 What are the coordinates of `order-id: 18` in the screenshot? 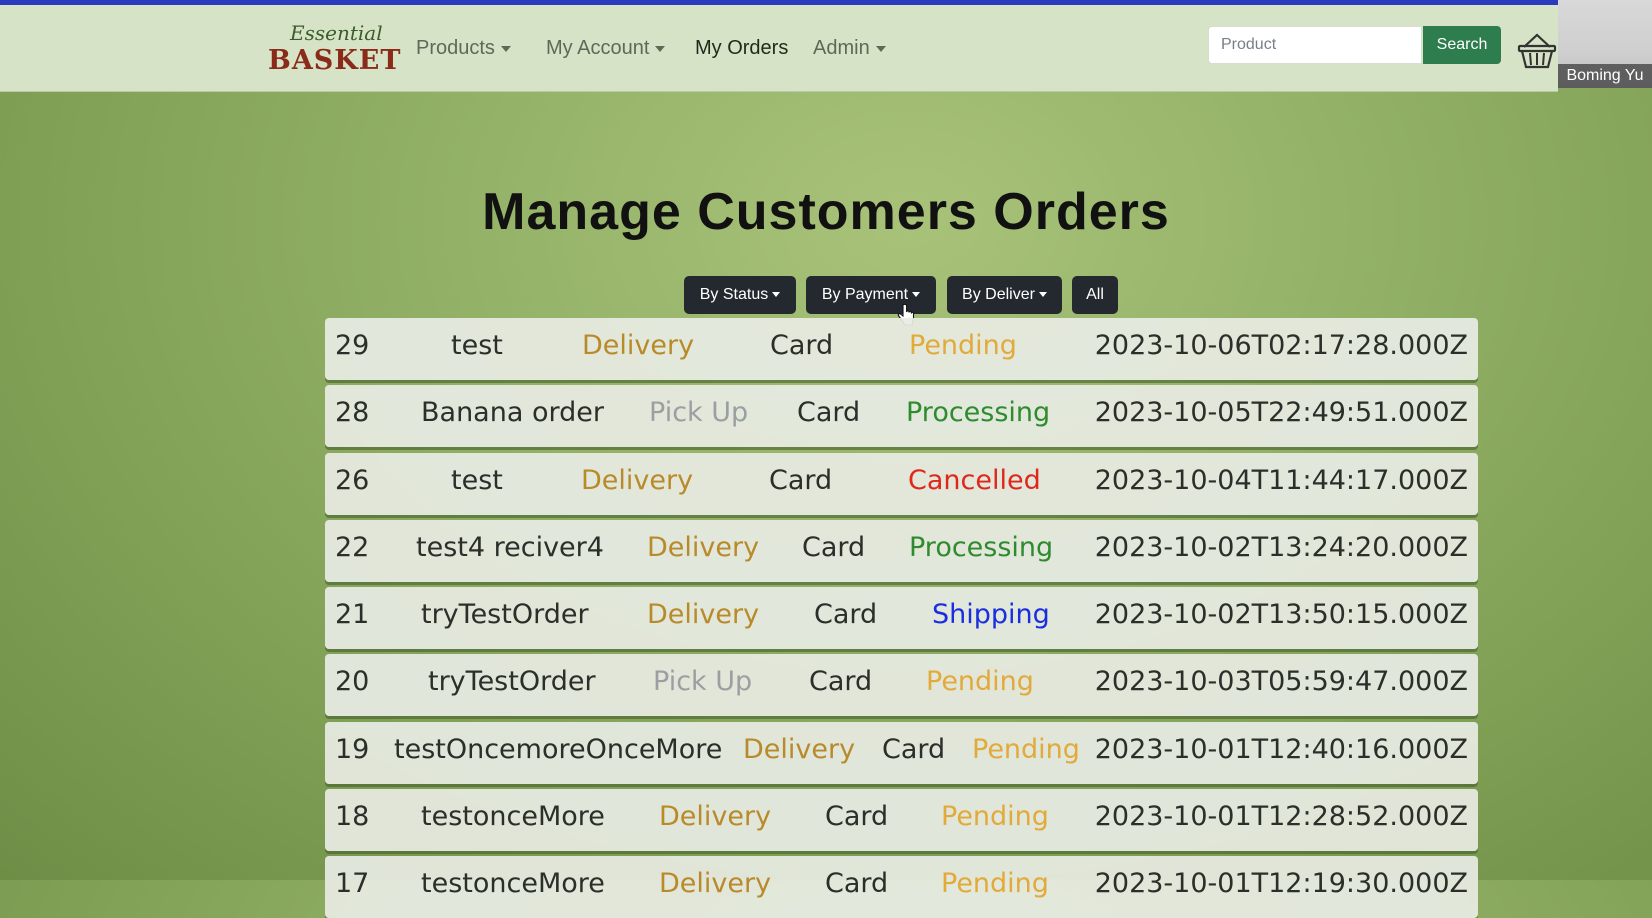 It's located at (352, 816).